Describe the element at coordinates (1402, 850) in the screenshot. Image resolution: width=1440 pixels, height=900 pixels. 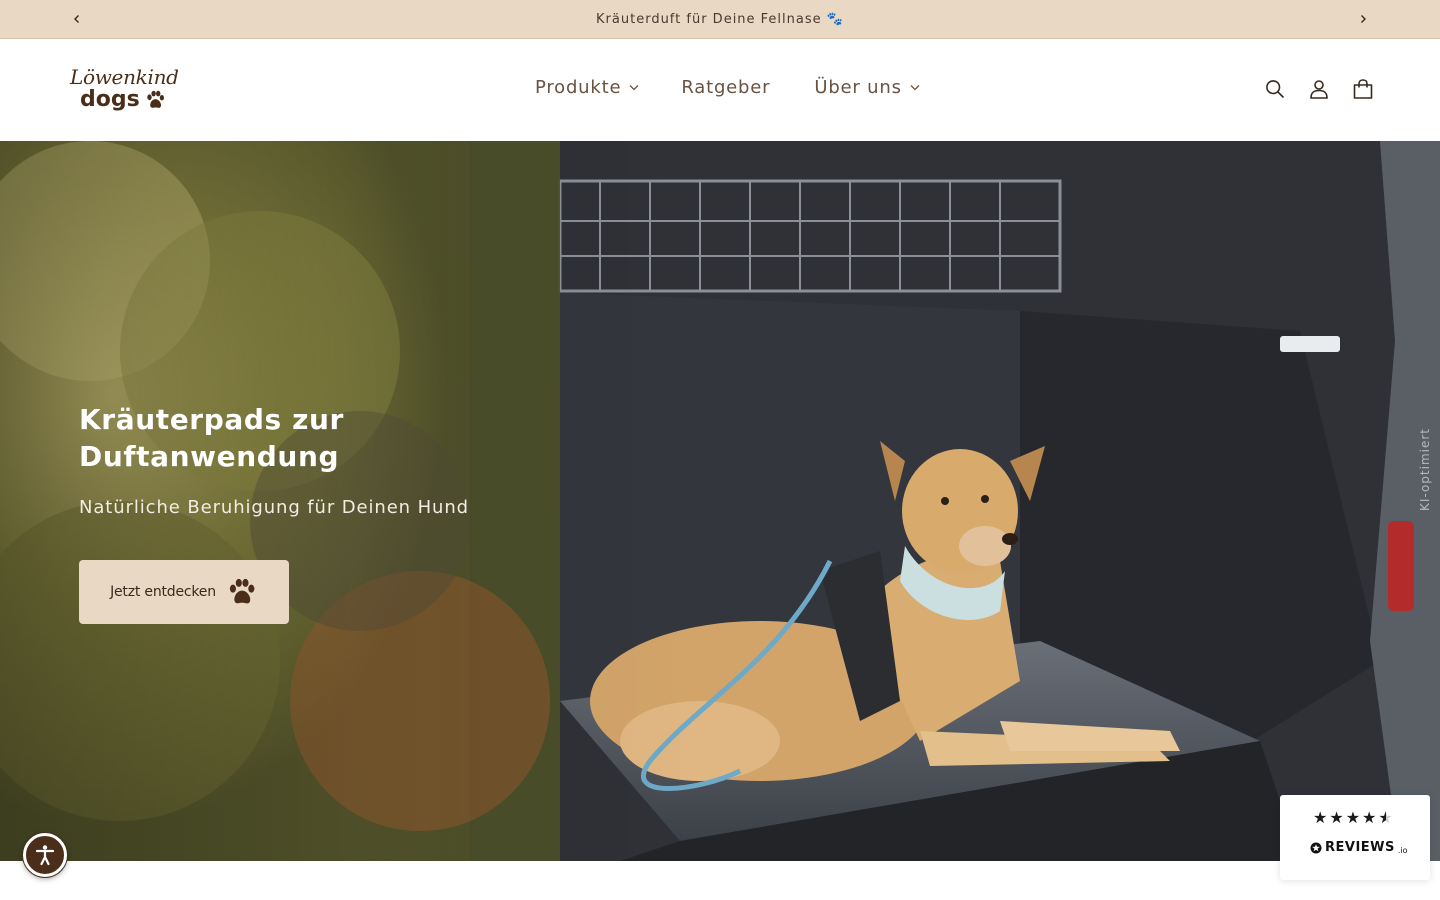
I see `reviews-brand-suffix: .io` at that location.